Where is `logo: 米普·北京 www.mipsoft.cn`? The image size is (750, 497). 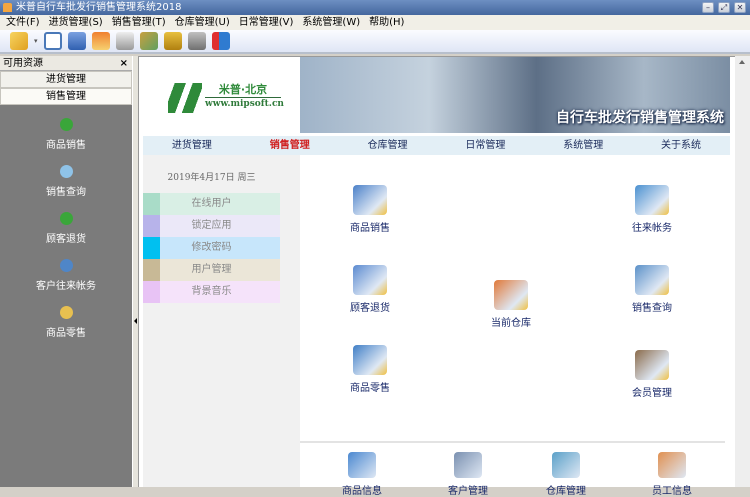
logo: 米普·北京 www.mipsoft.cn is located at coordinates (221, 95).